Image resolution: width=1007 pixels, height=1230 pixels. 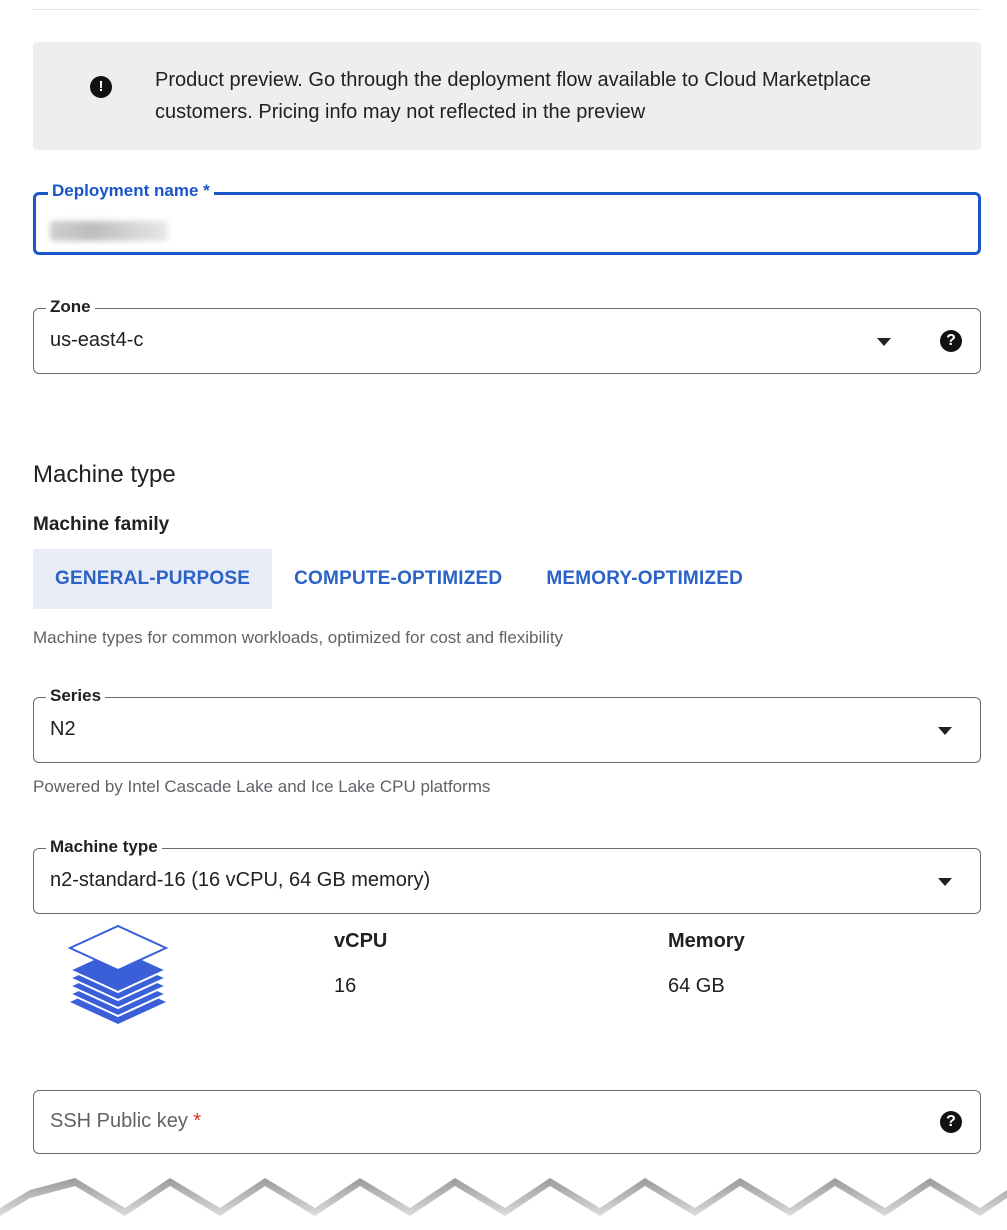 I want to click on tab-memory-optimized: MEMORY-OPTIMIZED, so click(x=644, y=579).